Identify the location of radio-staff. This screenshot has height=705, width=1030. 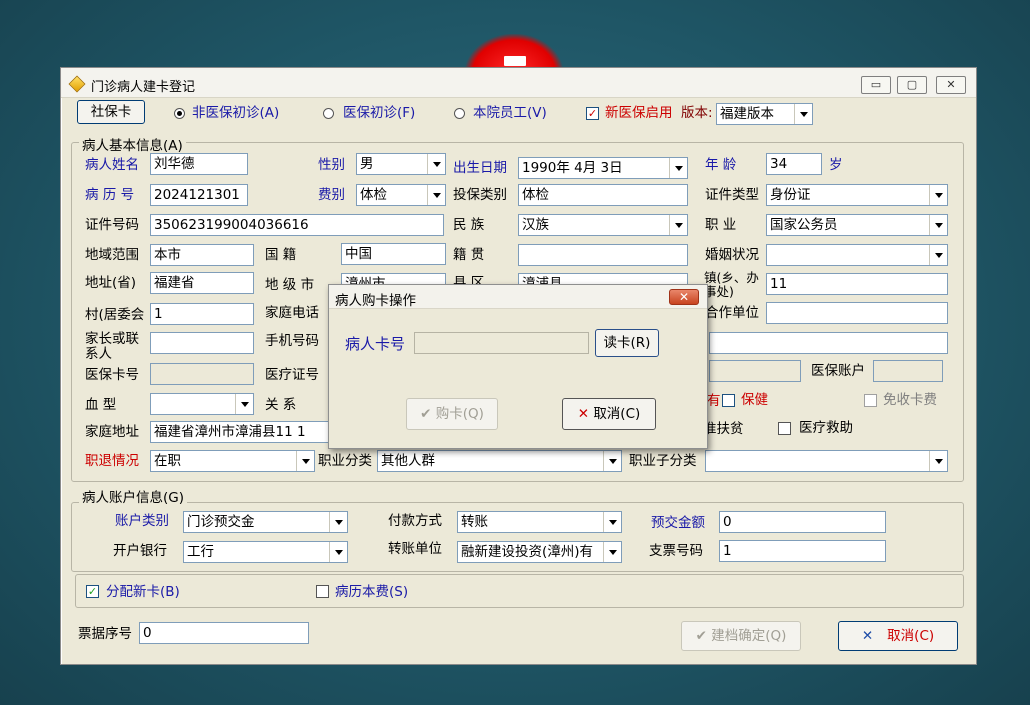
(459, 113).